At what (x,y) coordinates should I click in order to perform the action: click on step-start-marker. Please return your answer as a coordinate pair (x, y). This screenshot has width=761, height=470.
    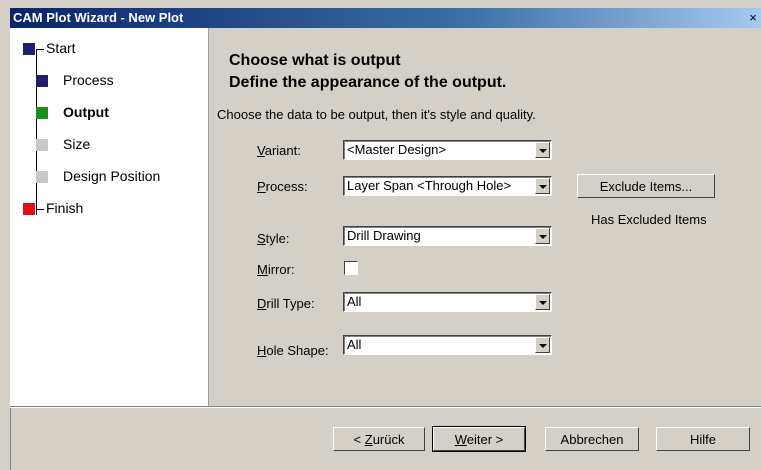
    Looking at the image, I should click on (29, 49).